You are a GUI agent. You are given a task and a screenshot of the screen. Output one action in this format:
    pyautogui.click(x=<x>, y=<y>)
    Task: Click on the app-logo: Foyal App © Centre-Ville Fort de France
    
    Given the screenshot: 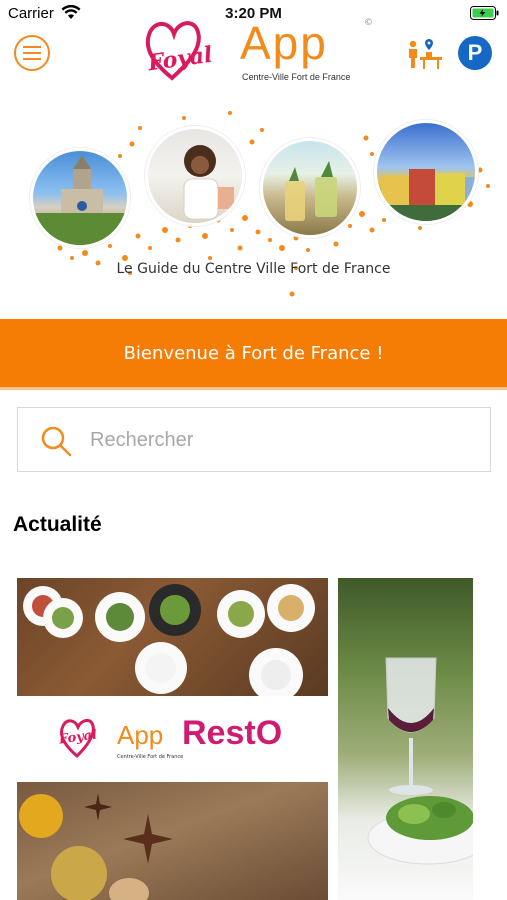 What is the action you would take?
    pyautogui.click(x=260, y=52)
    